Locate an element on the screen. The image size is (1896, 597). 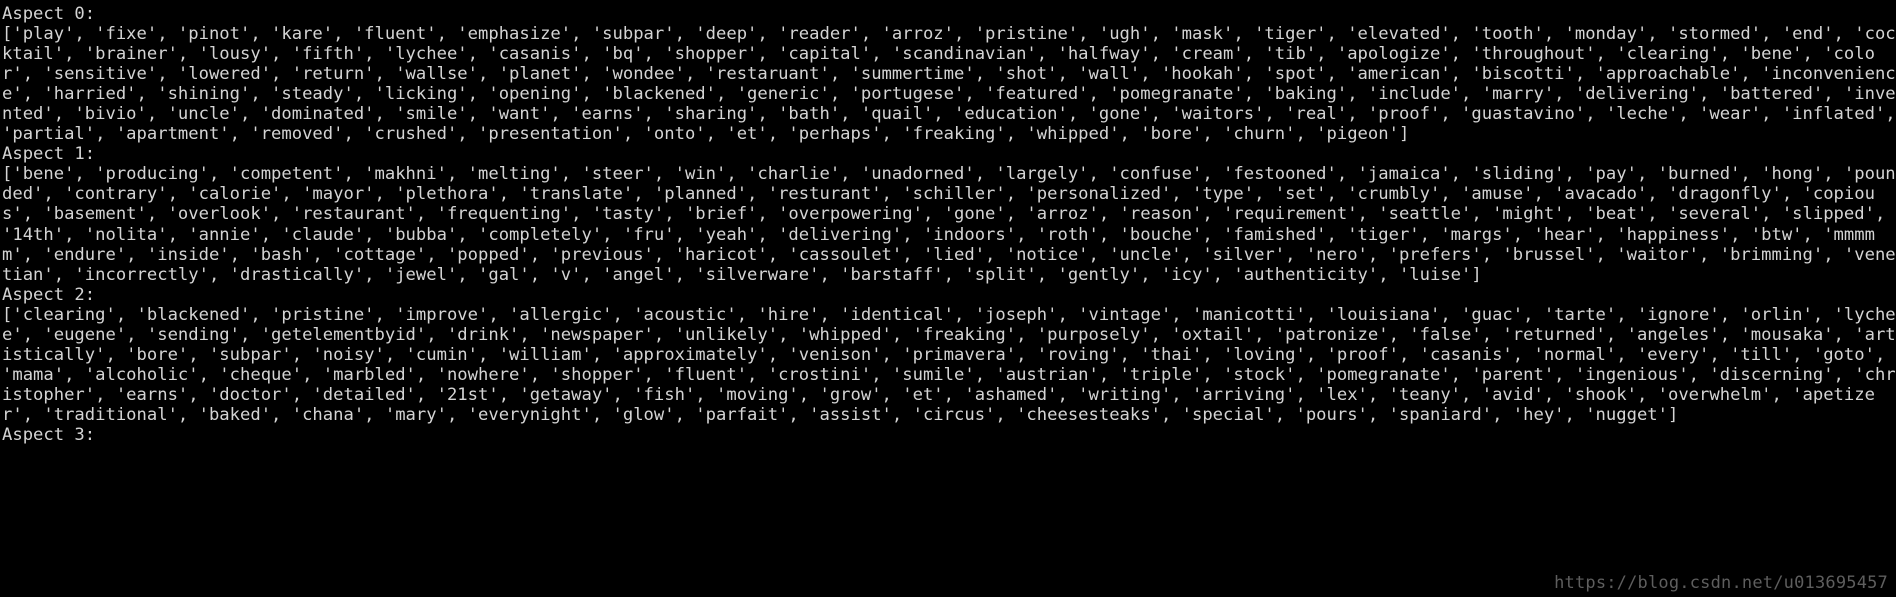
watermark-url: https://blog.csdn.net/u013695457 is located at coordinates (1721, 583).